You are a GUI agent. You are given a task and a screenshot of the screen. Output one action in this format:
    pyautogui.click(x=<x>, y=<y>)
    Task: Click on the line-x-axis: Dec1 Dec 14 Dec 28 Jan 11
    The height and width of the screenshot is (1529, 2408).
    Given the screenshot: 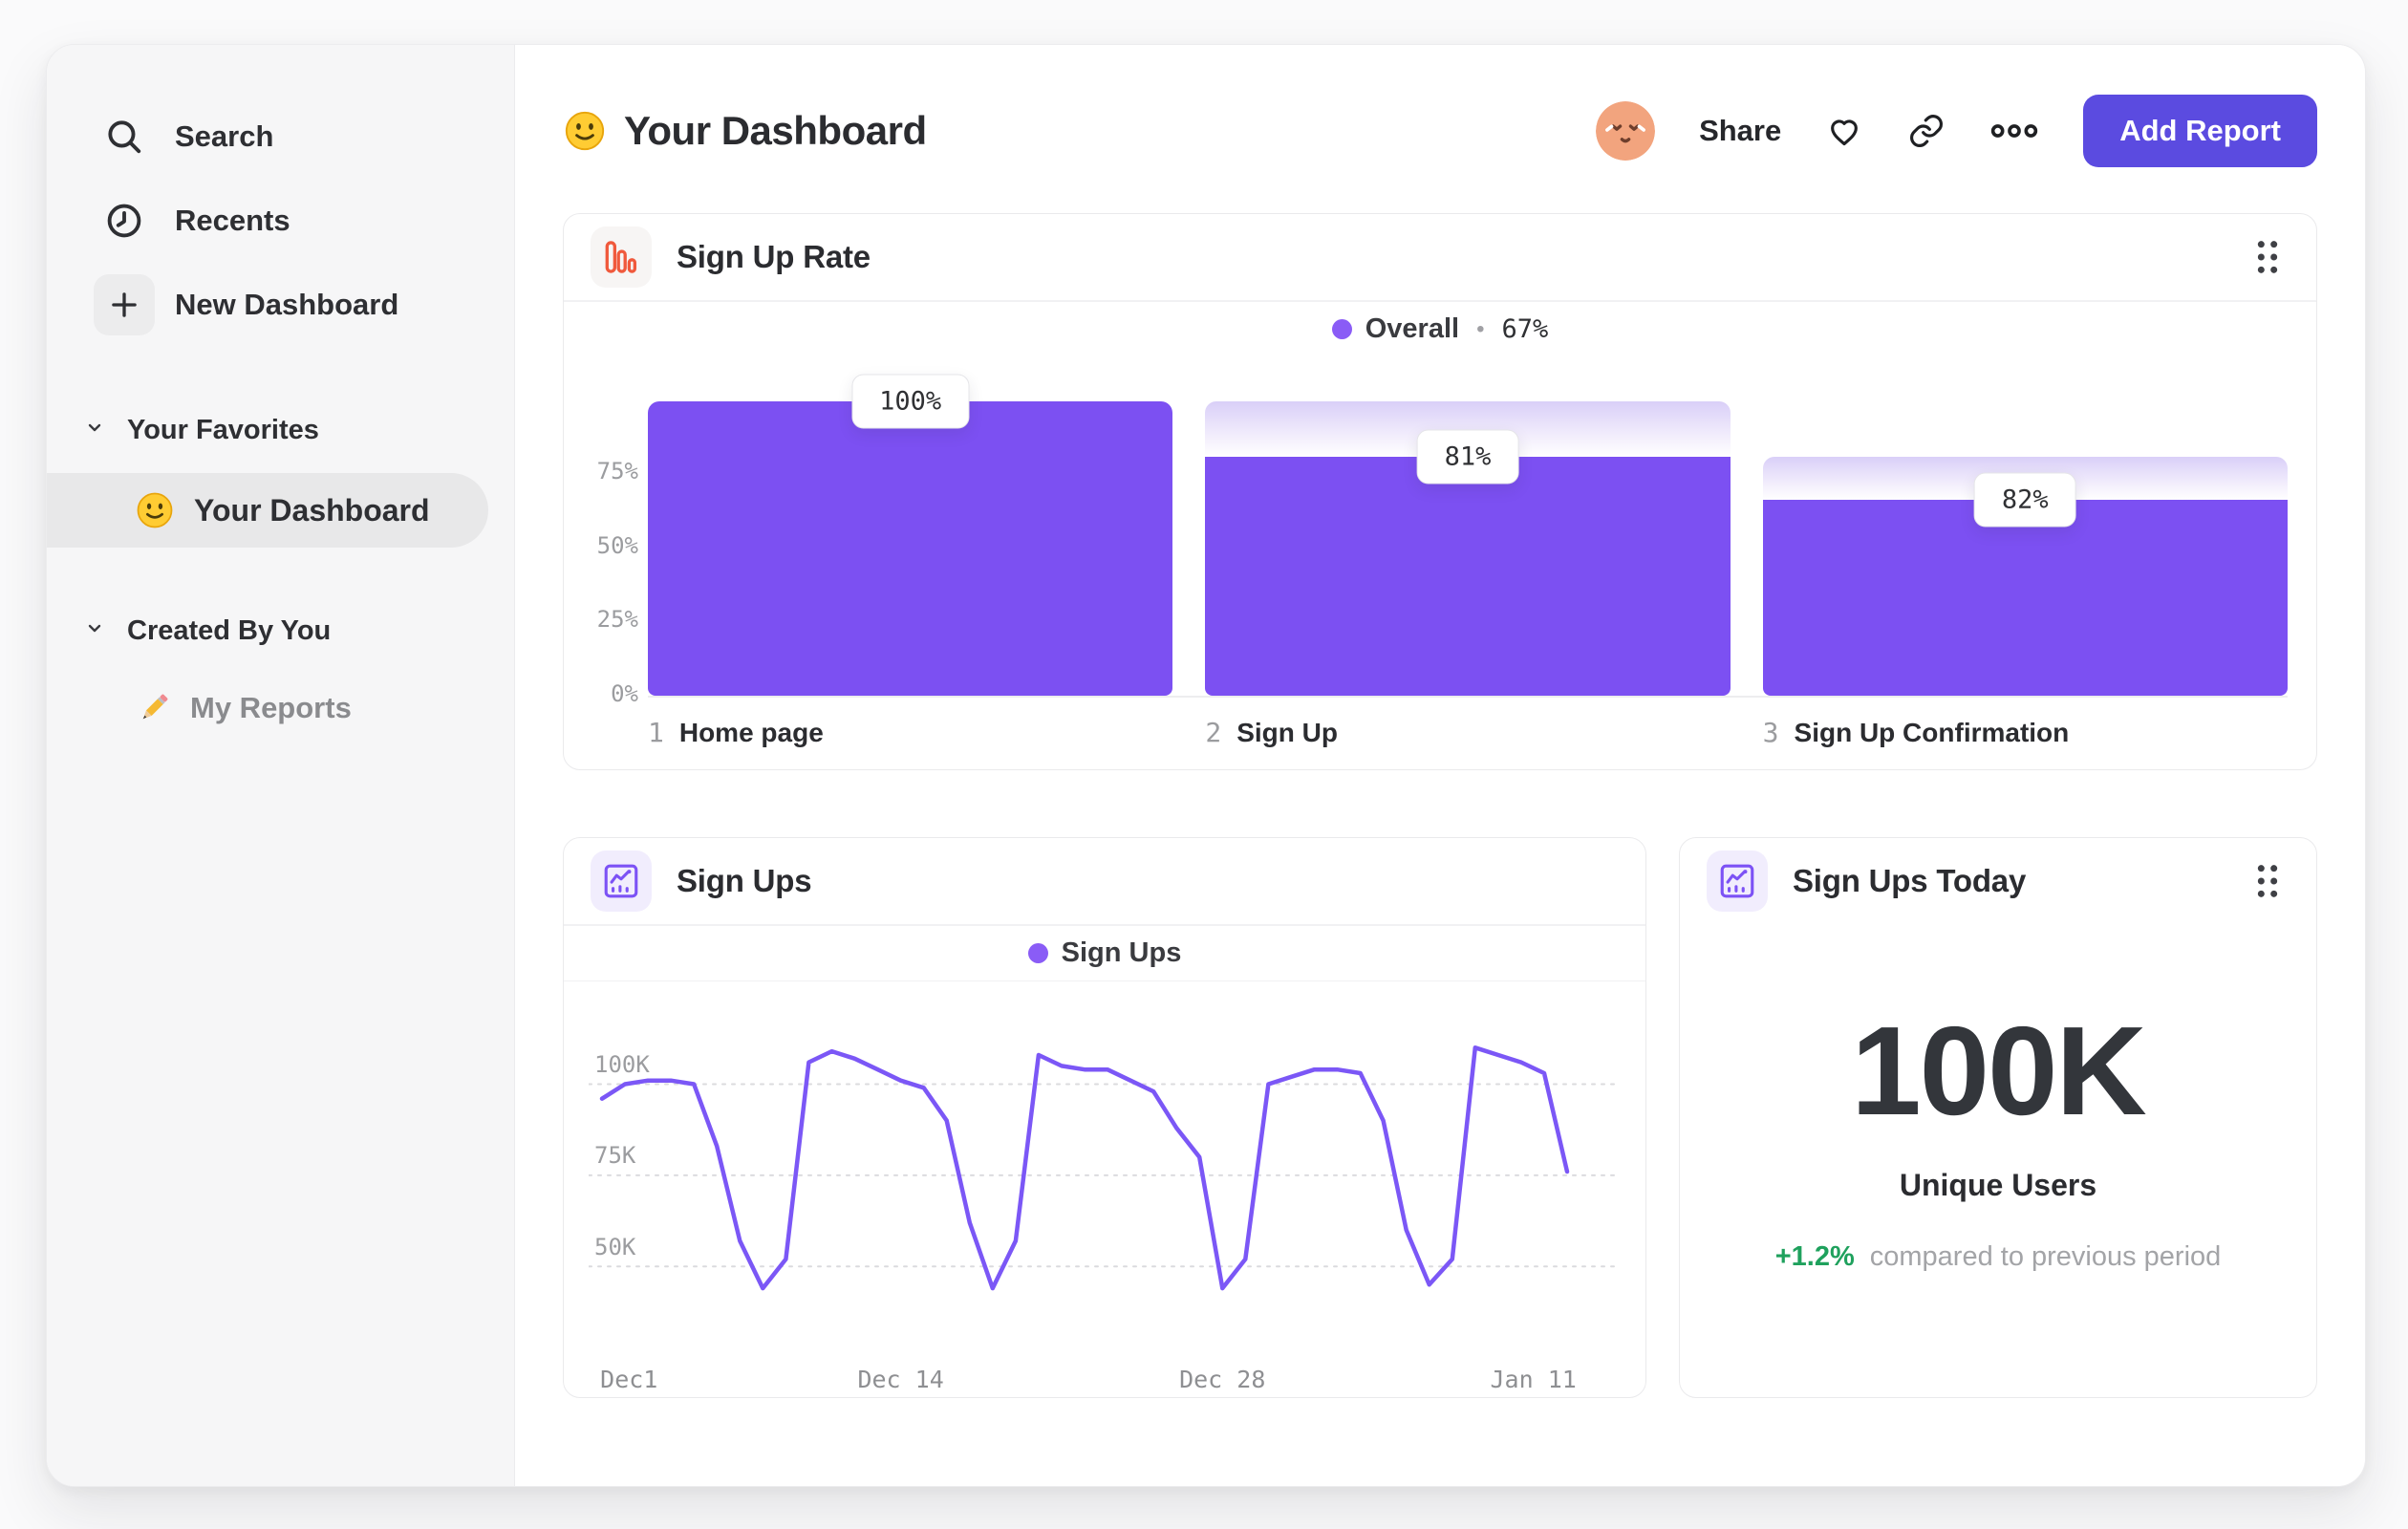 What is the action you would take?
    pyautogui.click(x=1105, y=1385)
    